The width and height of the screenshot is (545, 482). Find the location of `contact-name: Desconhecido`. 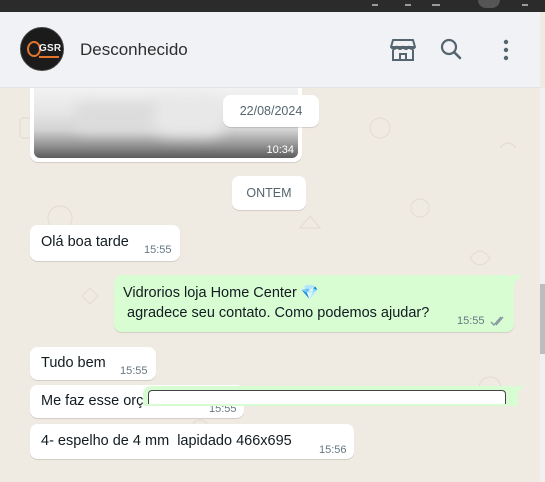

contact-name: Desconhecido is located at coordinates (134, 50).